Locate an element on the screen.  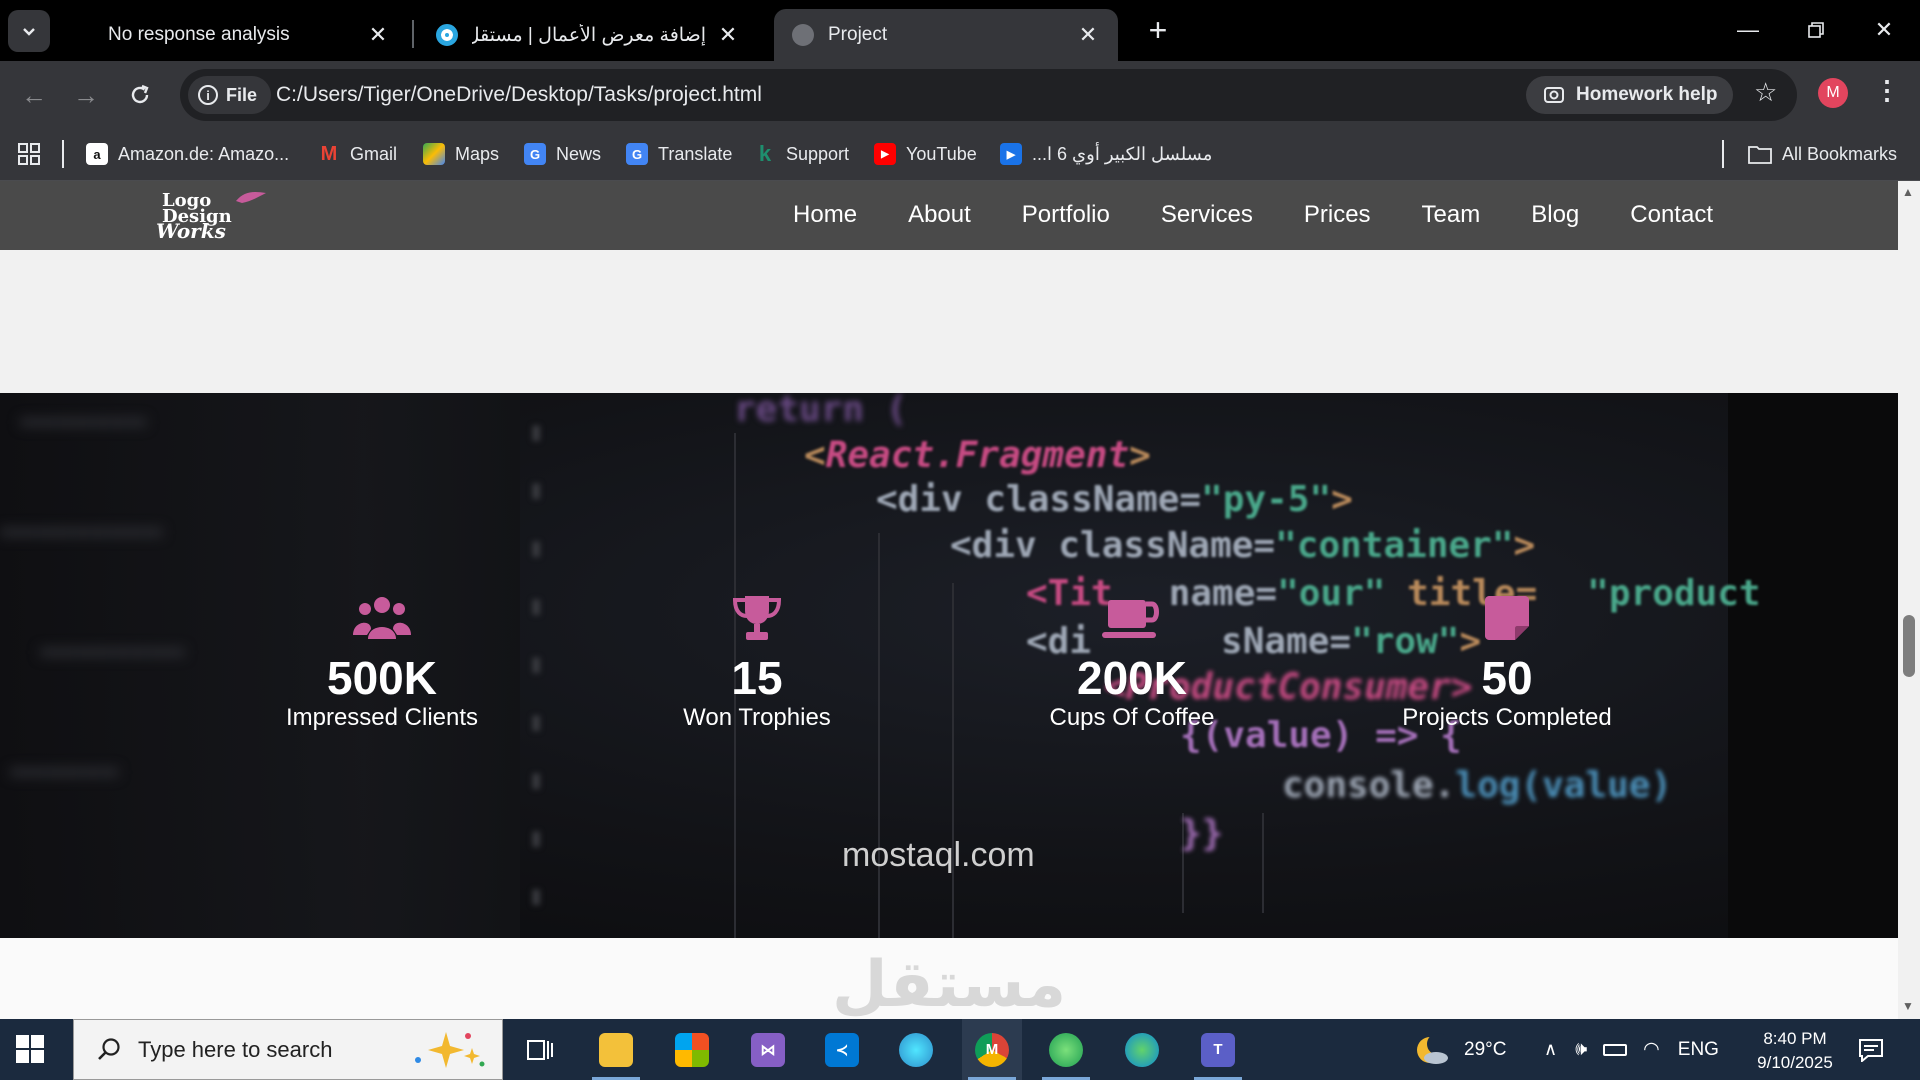
code-token: > is located at coordinates (1524, 545).